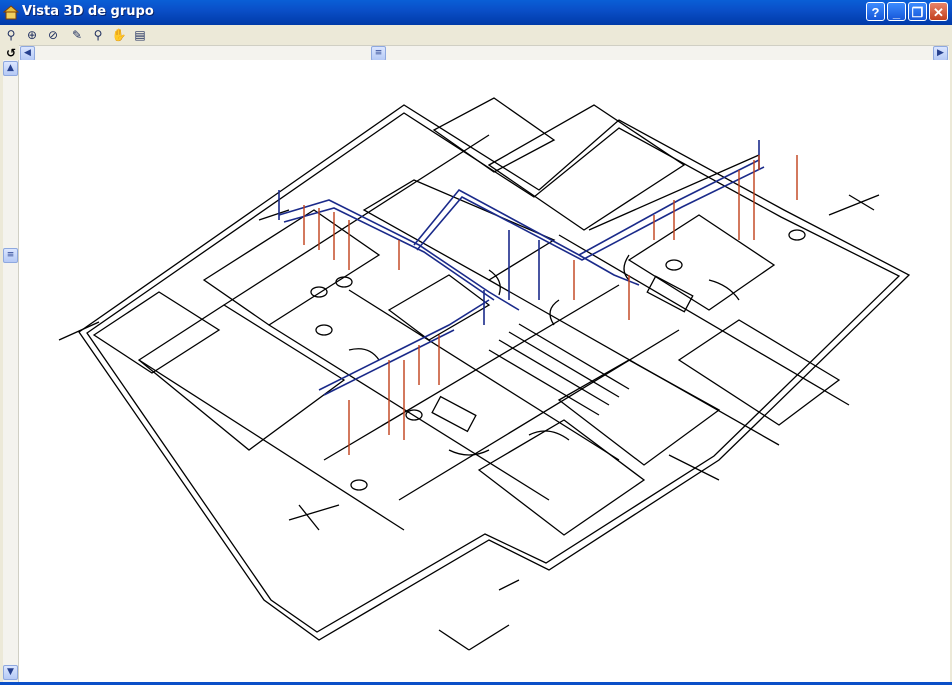 The height and width of the screenshot is (685, 952). I want to click on scroll-down-button: ▼, so click(10, 672).